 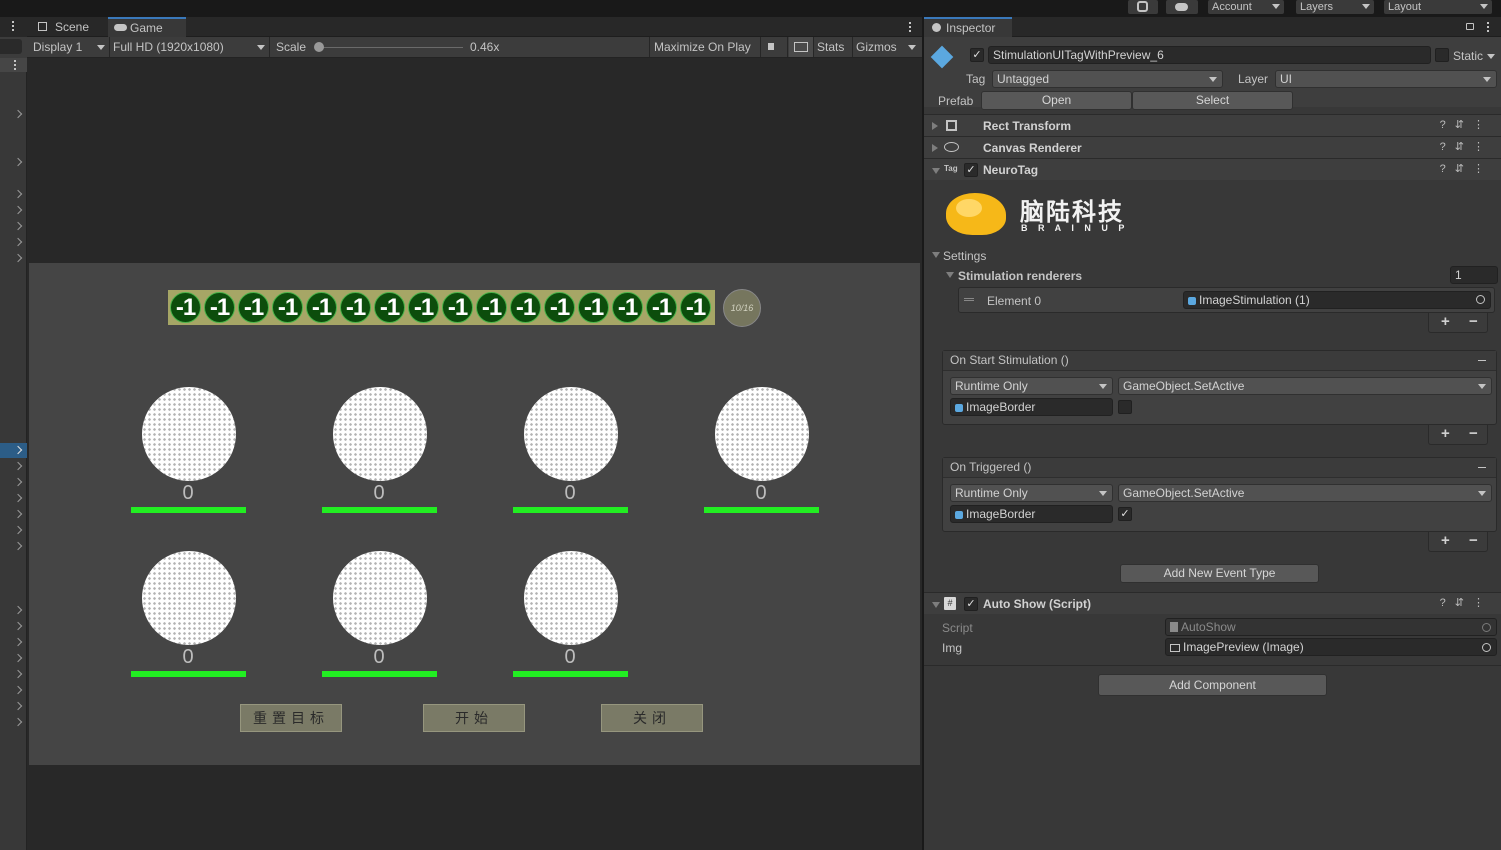 What do you see at coordinates (1458, 323) in the screenshot?
I see `element-list-add-remove: + −` at bounding box center [1458, 323].